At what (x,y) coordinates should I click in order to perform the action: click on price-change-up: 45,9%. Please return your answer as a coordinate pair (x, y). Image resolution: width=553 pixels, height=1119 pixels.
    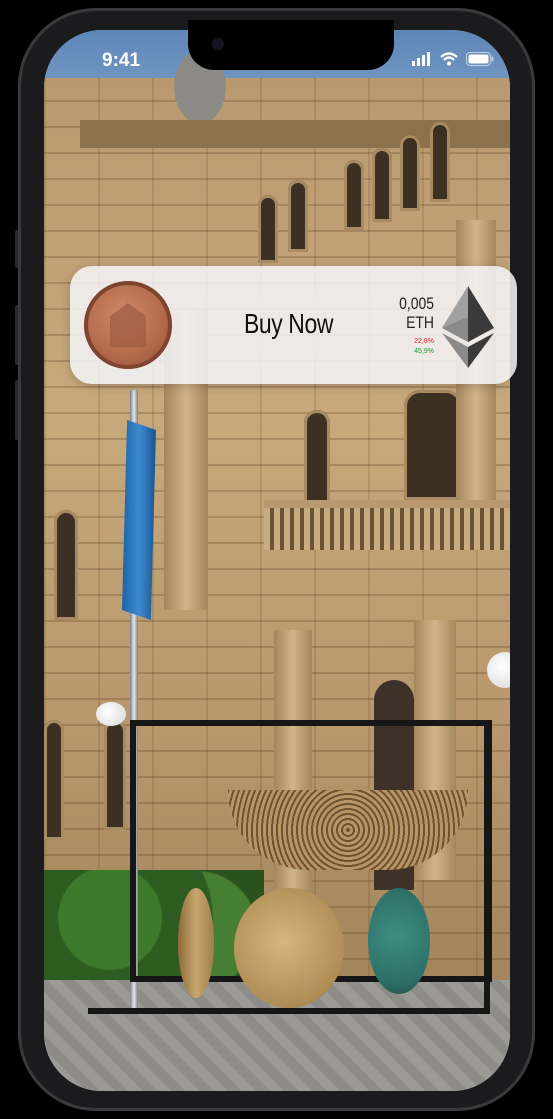
    Looking at the image, I should click on (424, 351).